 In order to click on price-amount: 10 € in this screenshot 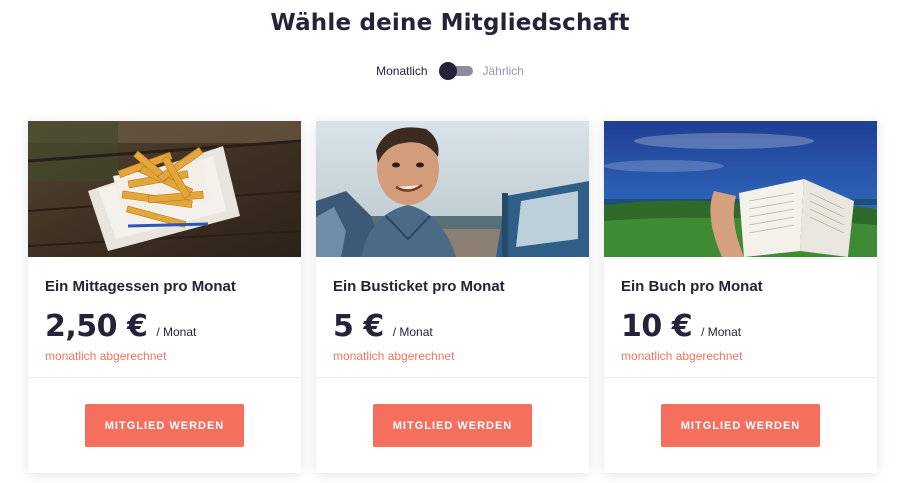, I will do `click(657, 326)`.